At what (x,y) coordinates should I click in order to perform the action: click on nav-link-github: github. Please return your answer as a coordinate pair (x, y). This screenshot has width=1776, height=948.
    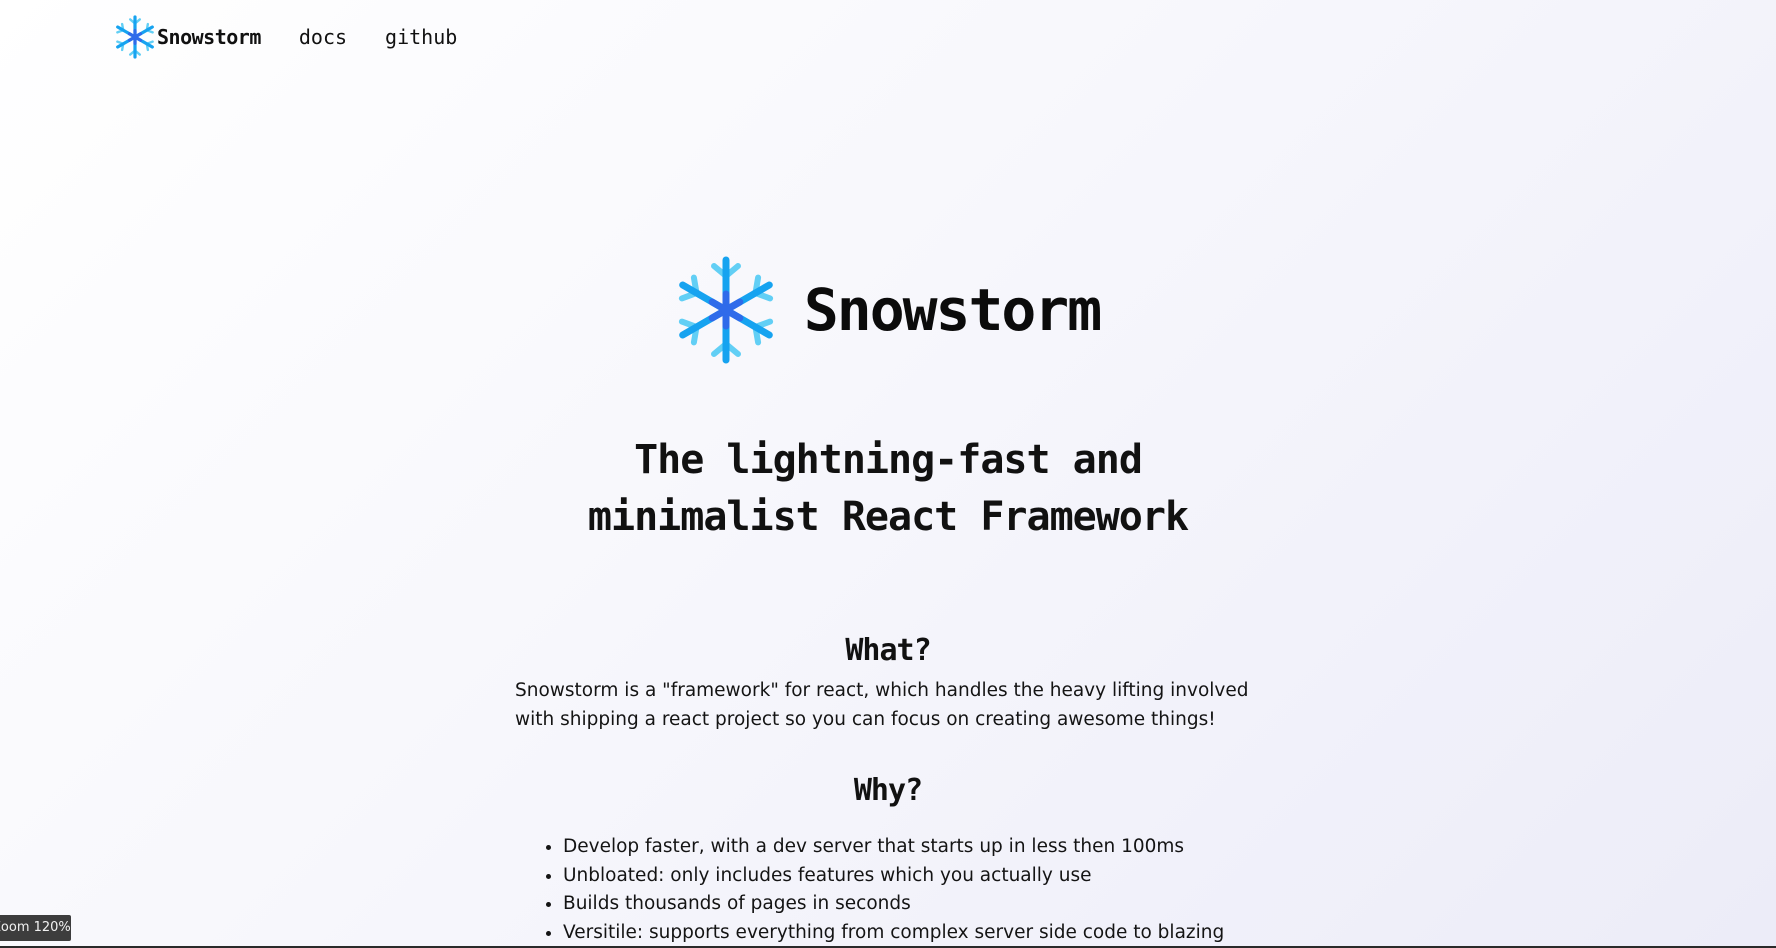
    Looking at the image, I should click on (421, 37).